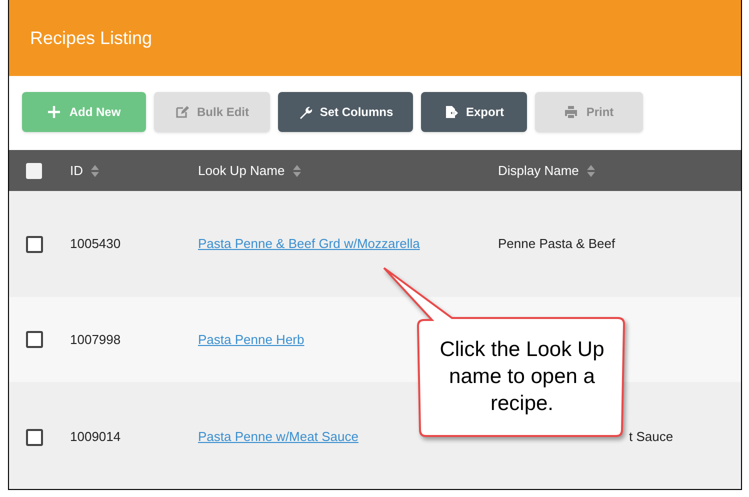 The image size is (749, 497). What do you see at coordinates (571, 112) in the screenshot?
I see `printer-icon` at bounding box center [571, 112].